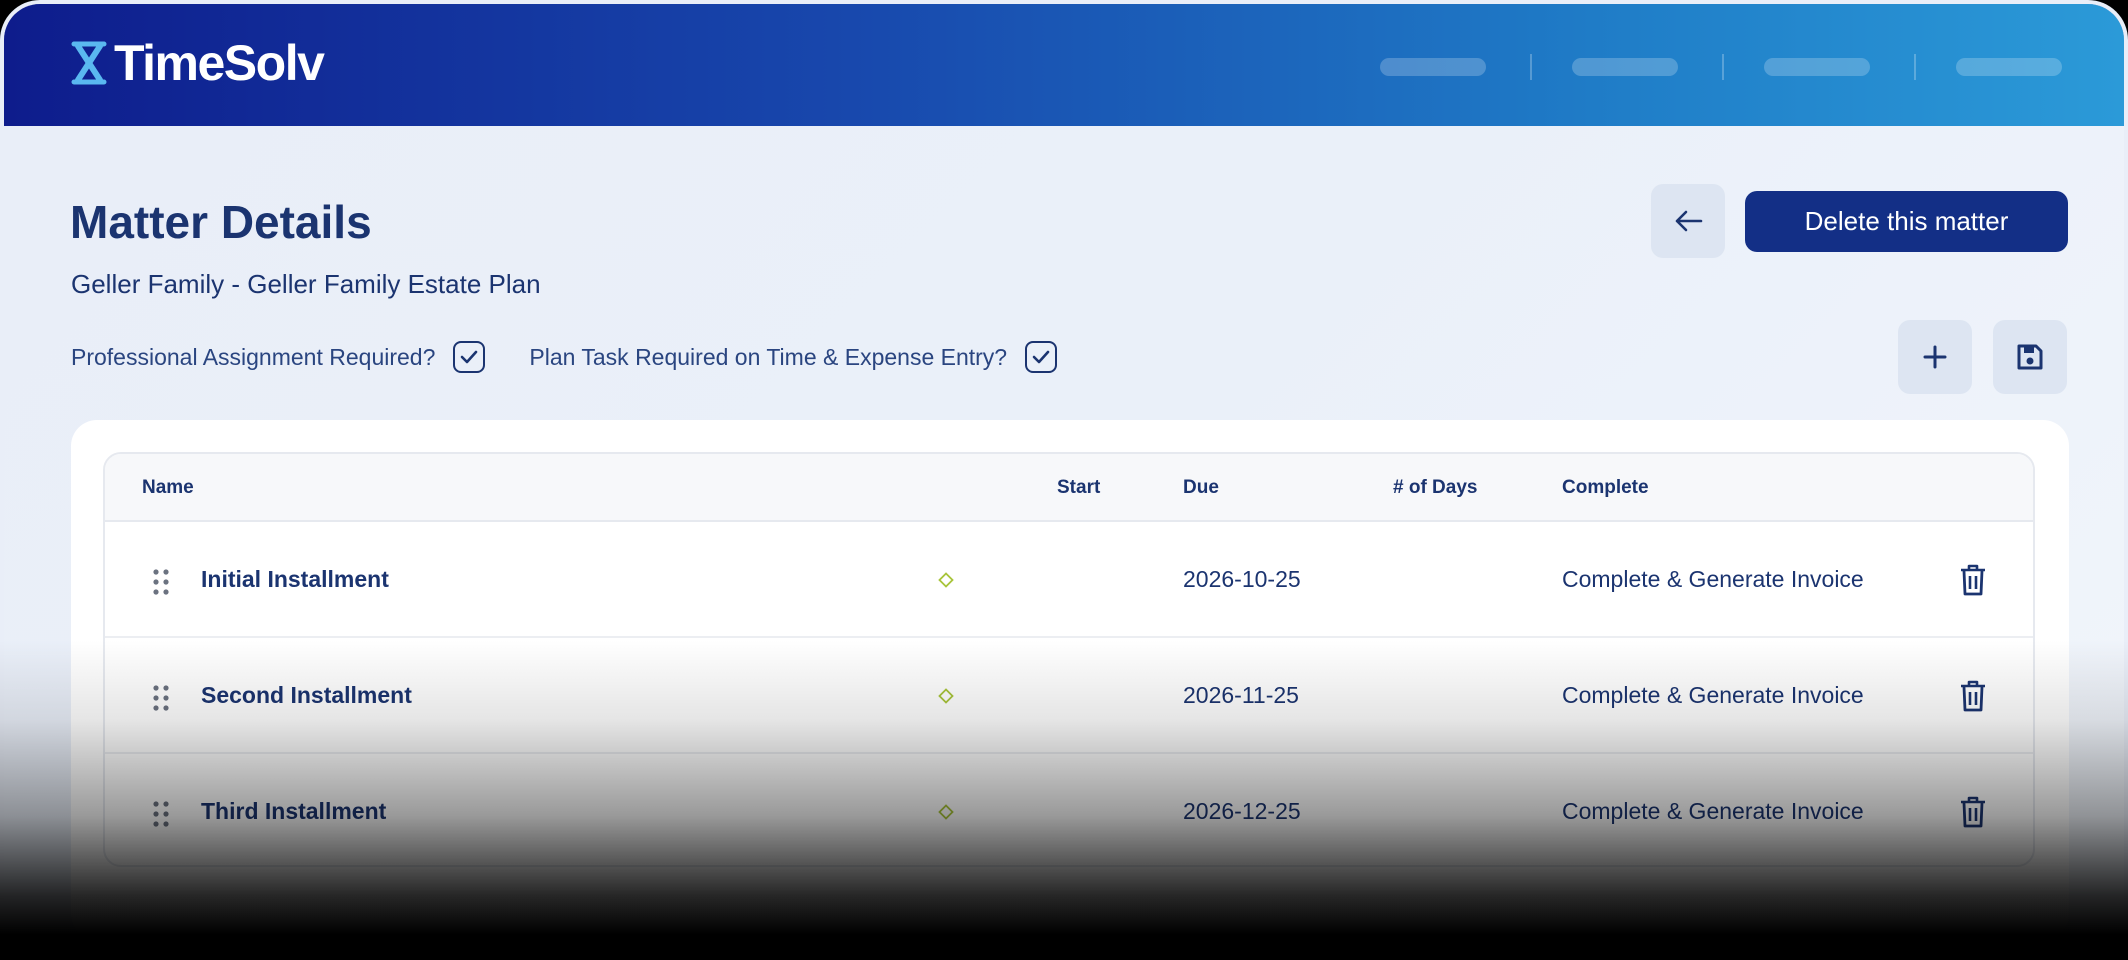 The width and height of the screenshot is (2128, 960). I want to click on page-title-bold: Details, so click(296, 222).